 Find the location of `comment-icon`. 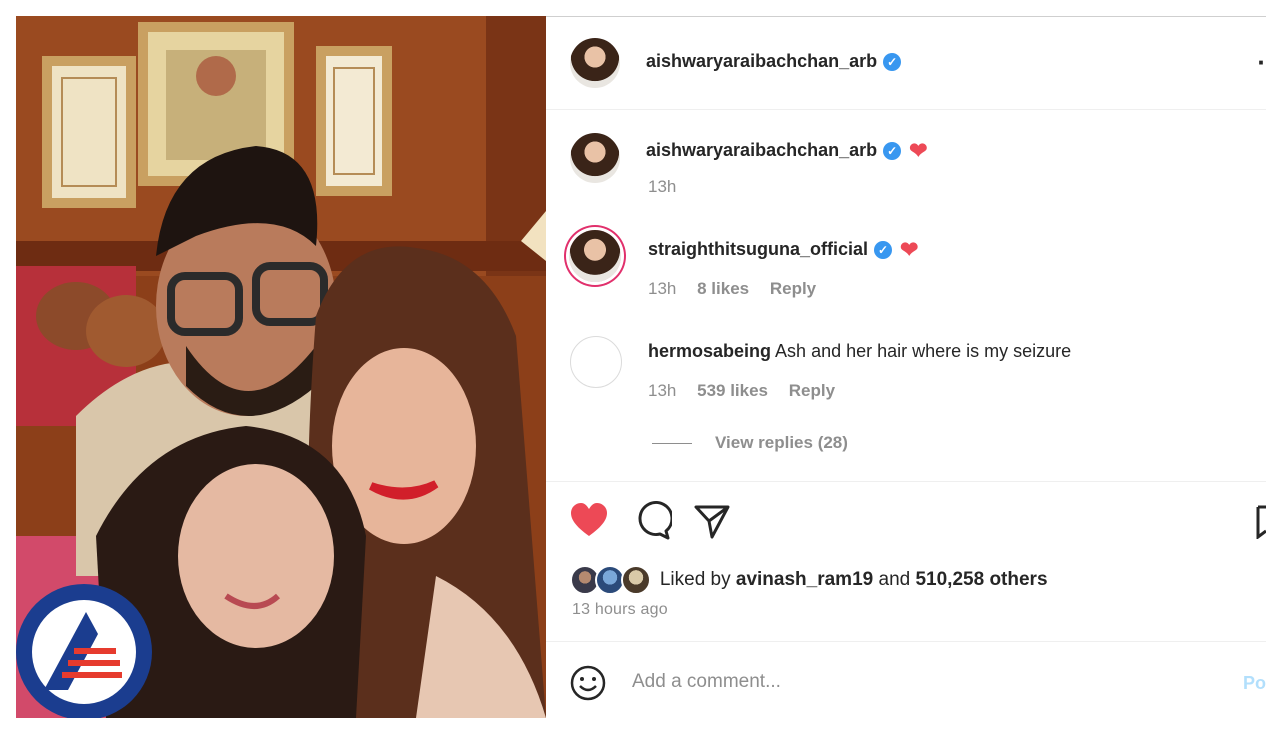

comment-icon is located at coordinates (652, 521).